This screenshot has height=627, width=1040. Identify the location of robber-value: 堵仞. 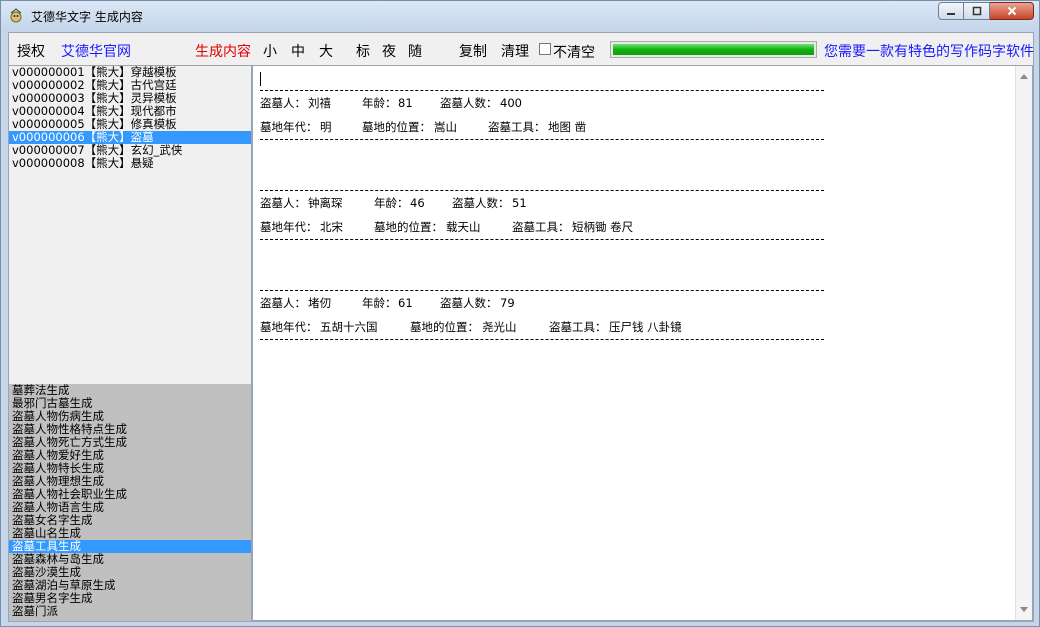
(319, 303).